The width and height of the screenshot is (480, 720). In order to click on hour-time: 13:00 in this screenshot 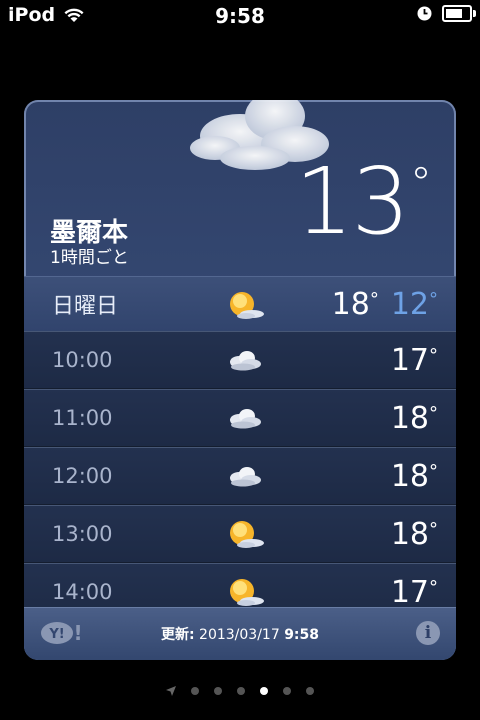, I will do `click(82, 534)`.